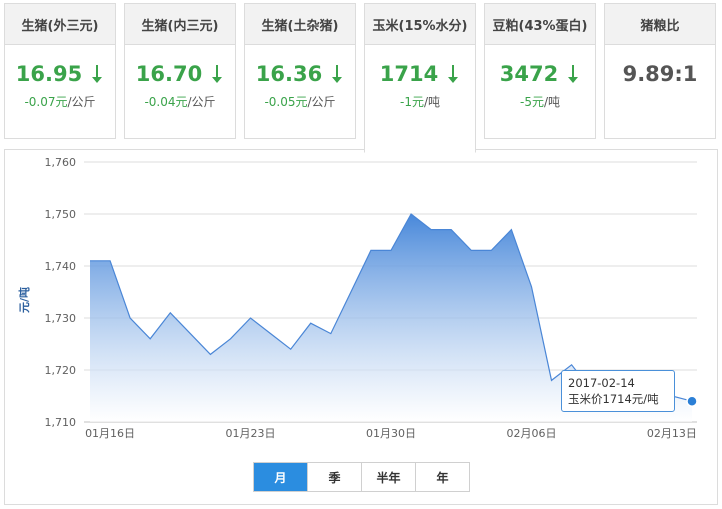 This screenshot has height=509, width=722. I want to click on y-axis-ticks: 1,710 1,720 1,730 1,740 1,750 1,760, so click(61, 292).